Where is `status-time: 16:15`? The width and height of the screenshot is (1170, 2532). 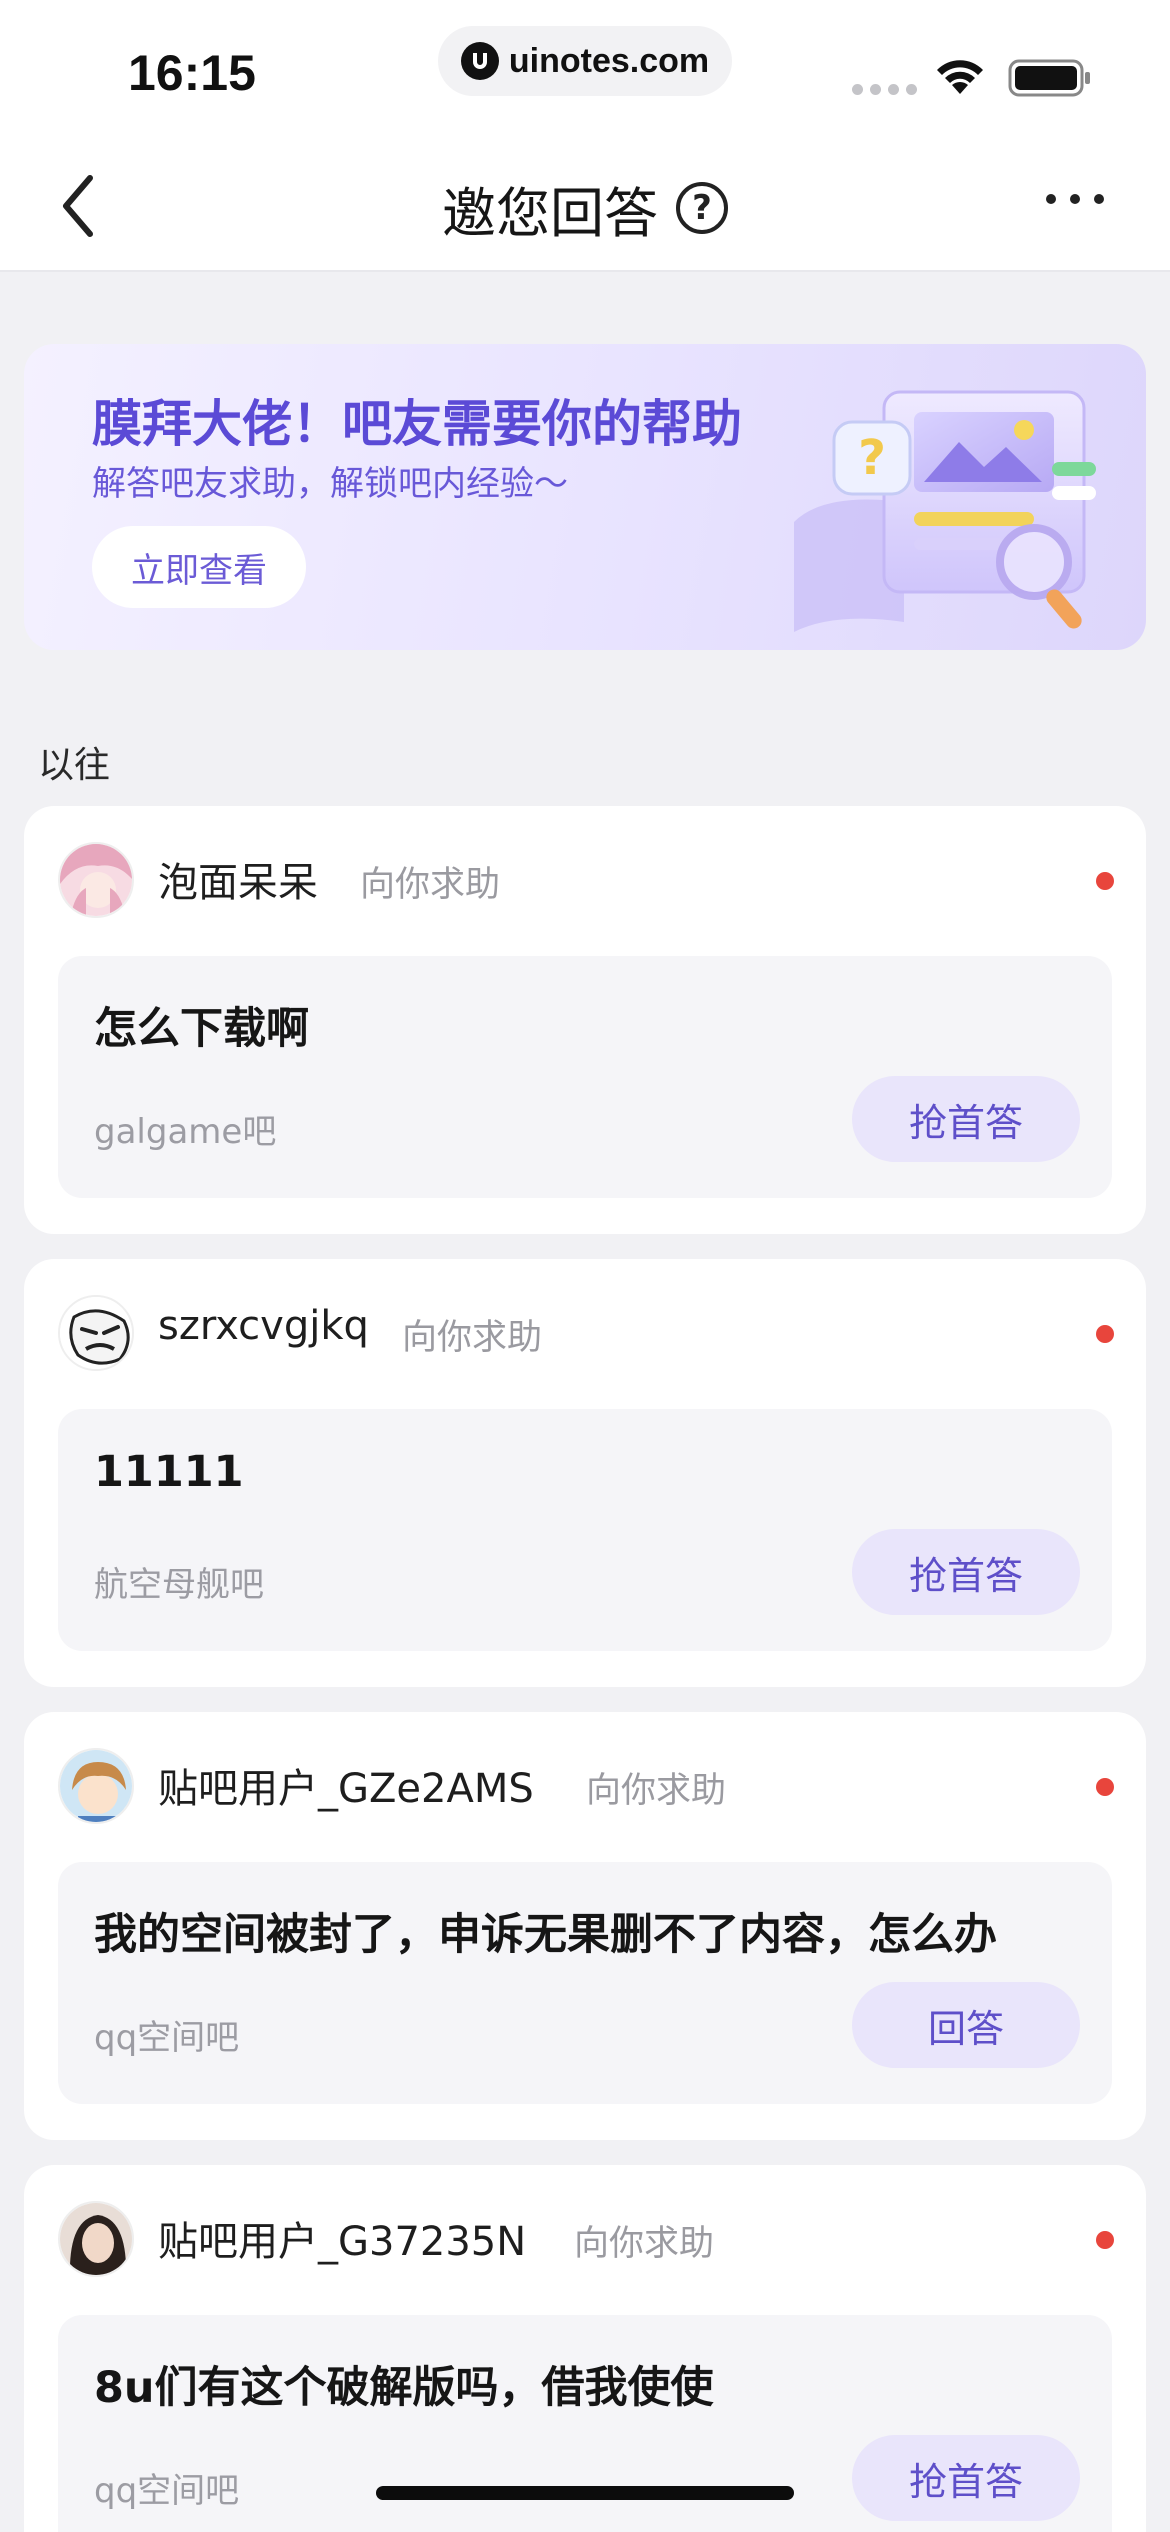 status-time: 16:15 is located at coordinates (192, 73).